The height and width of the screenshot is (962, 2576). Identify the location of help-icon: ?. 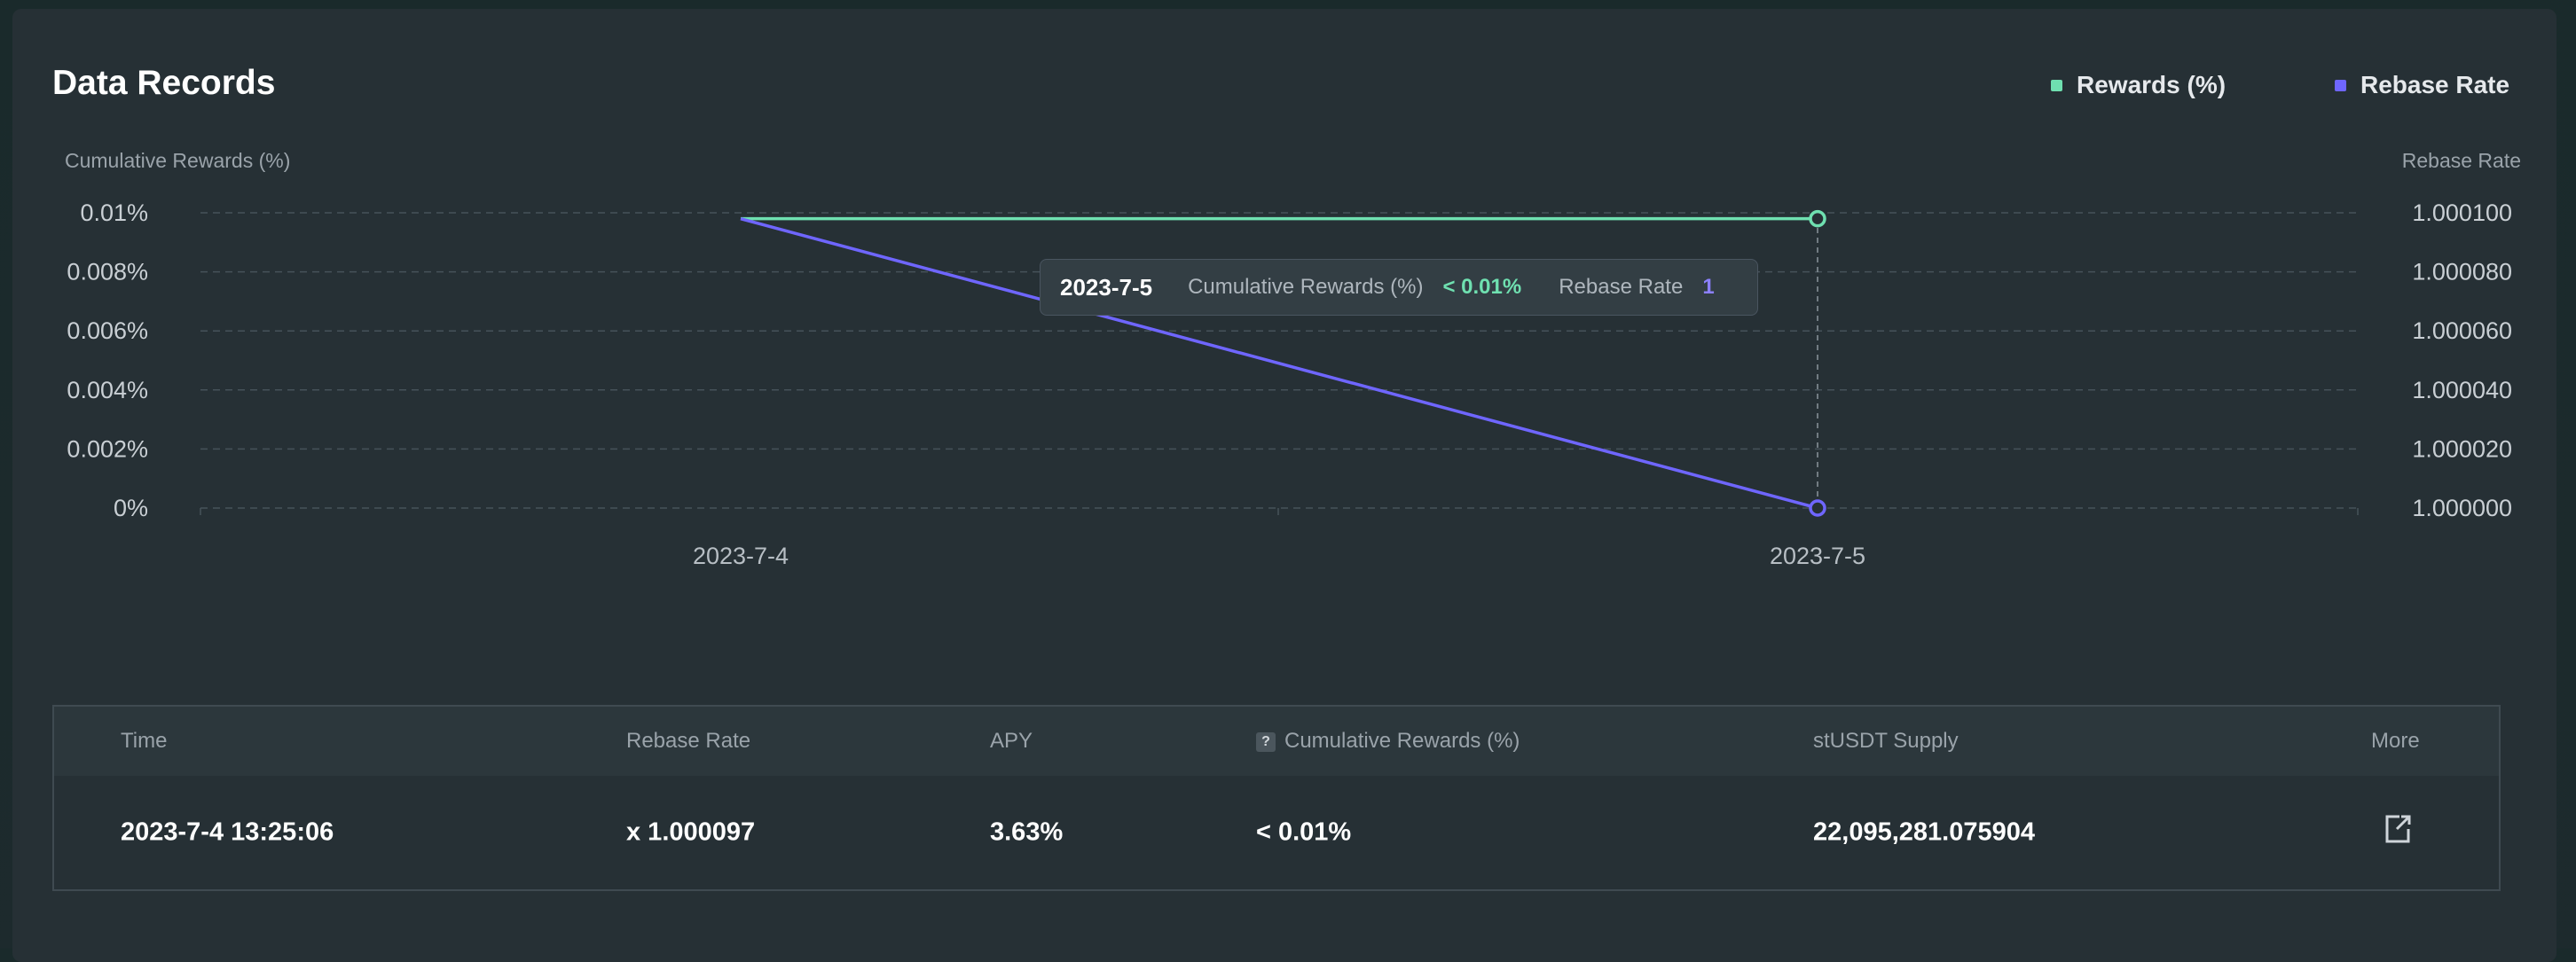
(1266, 741).